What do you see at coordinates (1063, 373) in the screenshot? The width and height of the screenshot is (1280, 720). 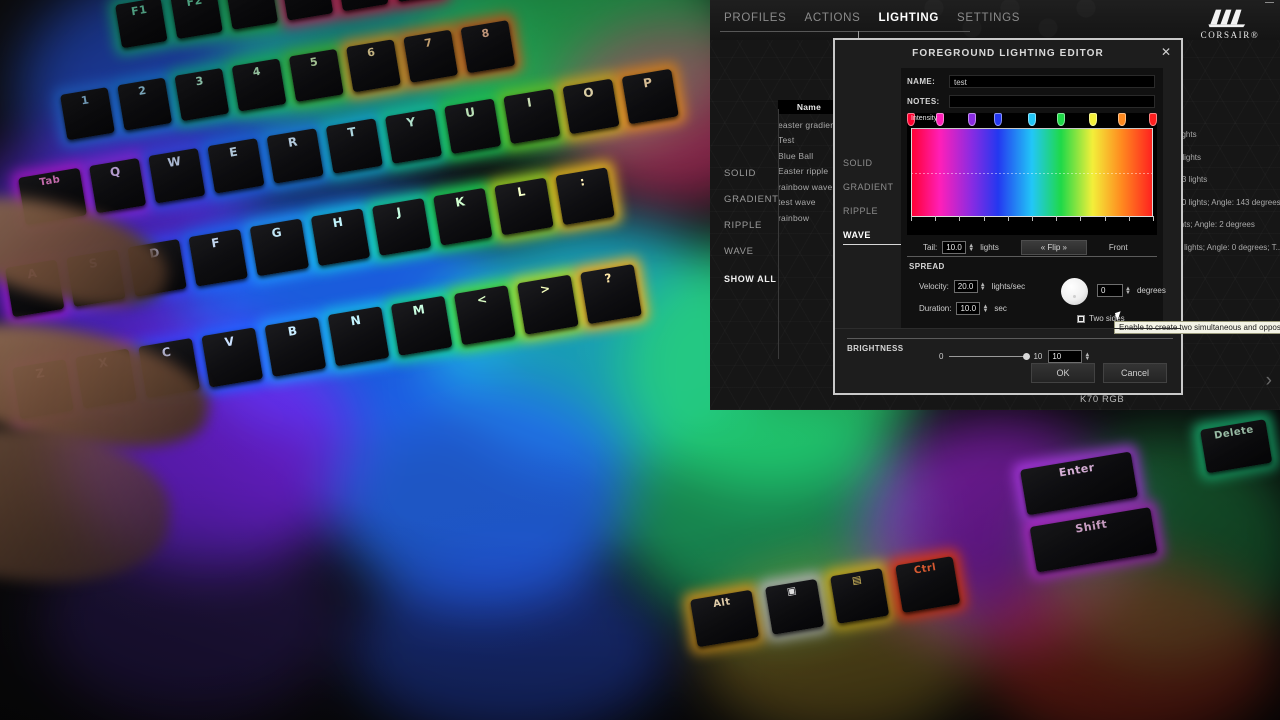 I see `ok-button: OK` at bounding box center [1063, 373].